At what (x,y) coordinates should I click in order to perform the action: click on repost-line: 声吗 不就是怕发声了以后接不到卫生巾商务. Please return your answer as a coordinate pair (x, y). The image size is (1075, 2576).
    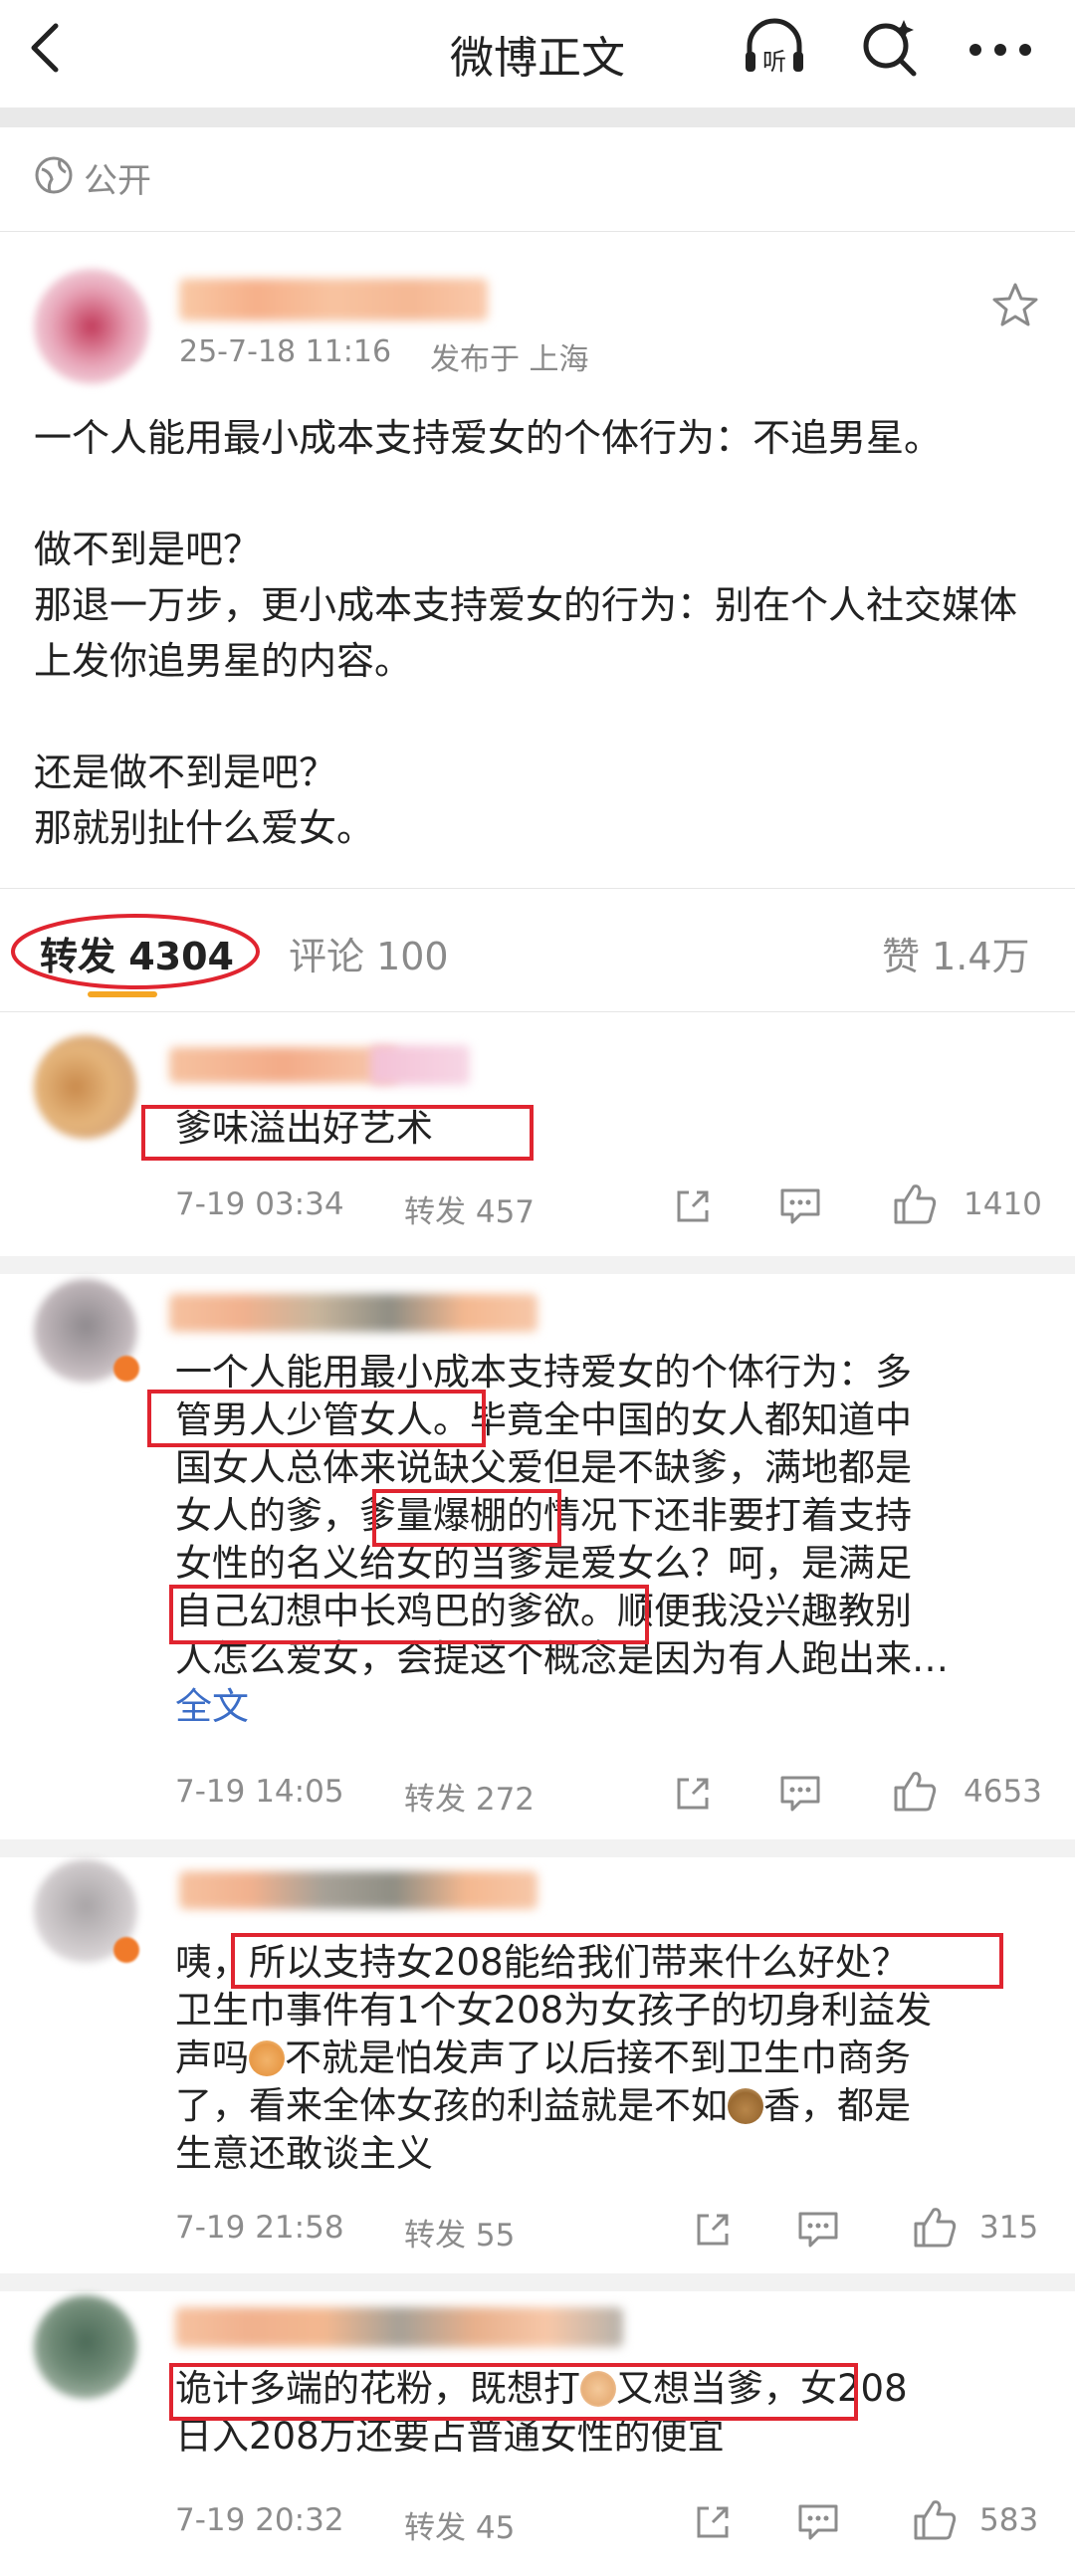
    Looking at the image, I should click on (608, 2058).